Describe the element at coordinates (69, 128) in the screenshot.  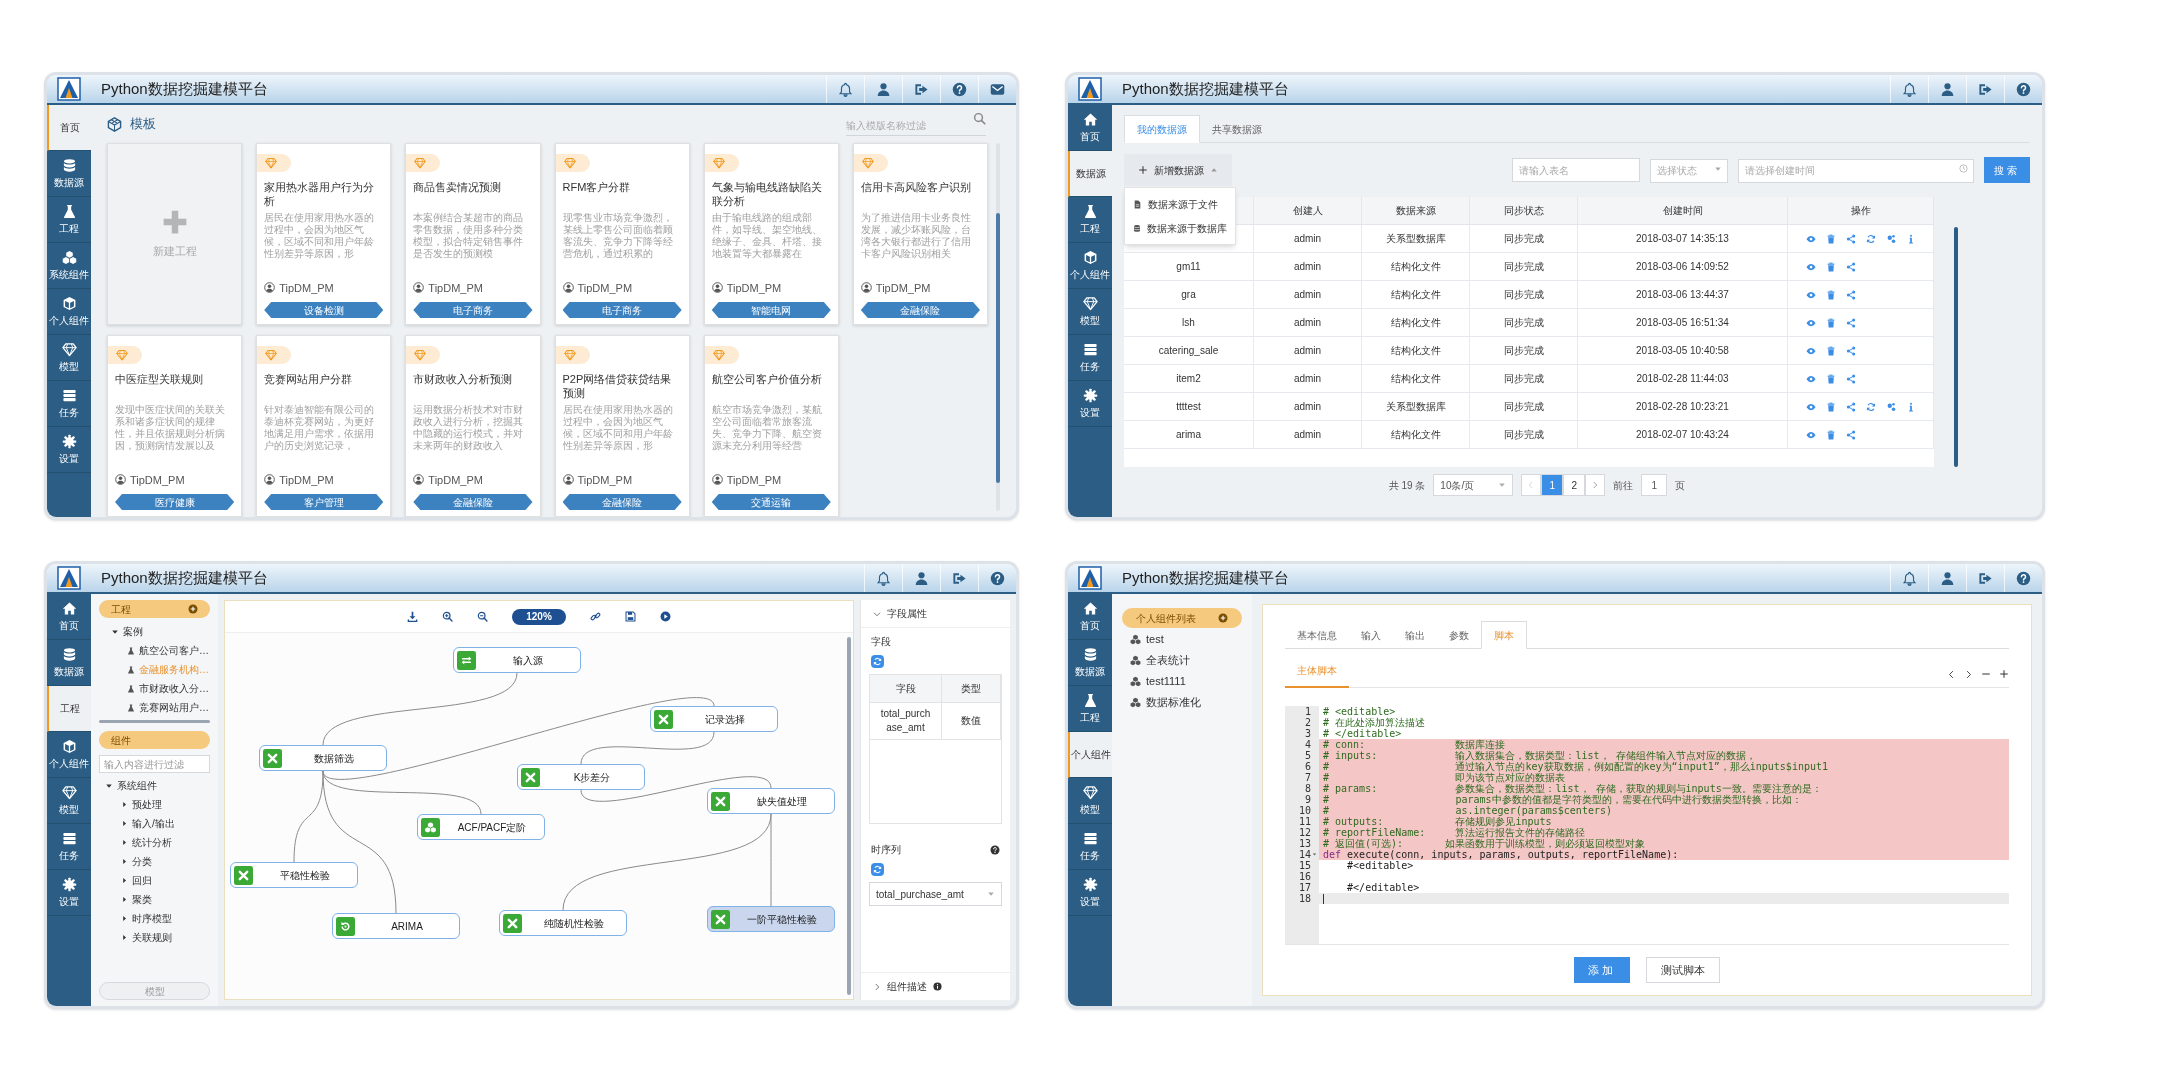
I see `sidebar-item: 首页` at that location.